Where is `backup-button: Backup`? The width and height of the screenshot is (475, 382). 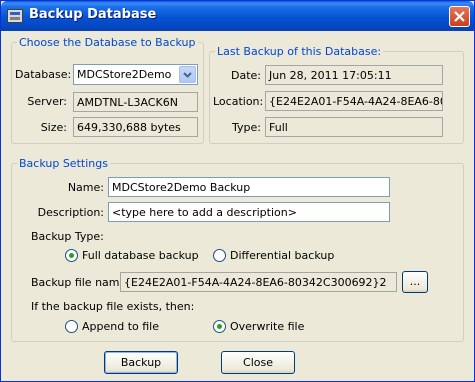 backup-button: Backup is located at coordinates (141, 362).